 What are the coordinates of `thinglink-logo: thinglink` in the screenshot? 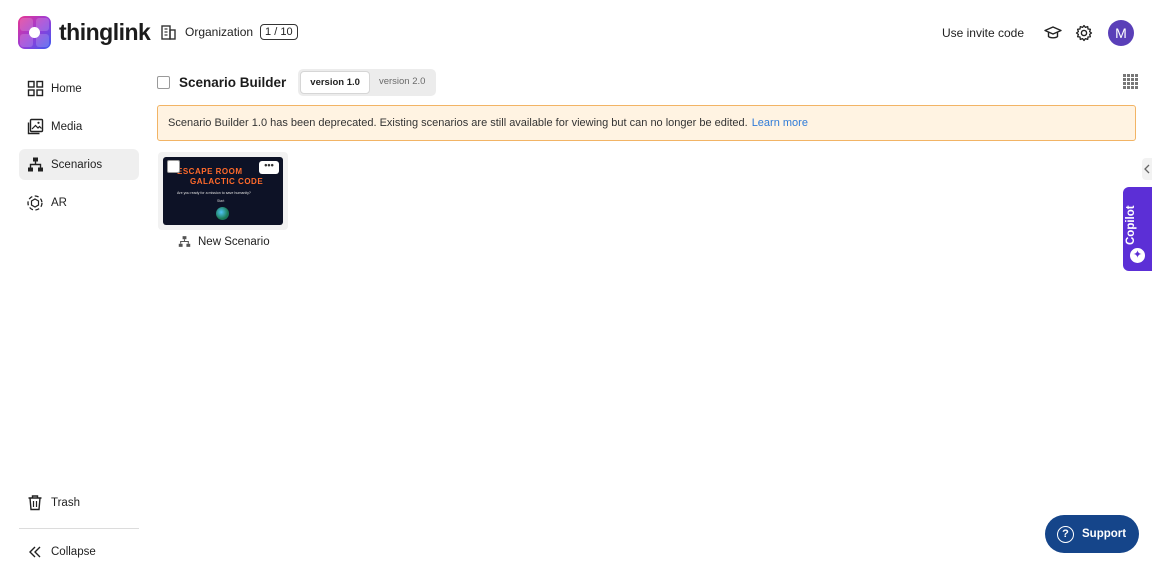 It's located at (84, 32).